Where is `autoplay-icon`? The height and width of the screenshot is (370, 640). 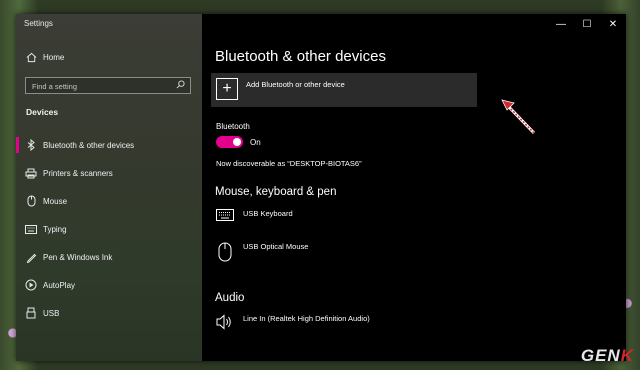 autoplay-icon is located at coordinates (31, 285).